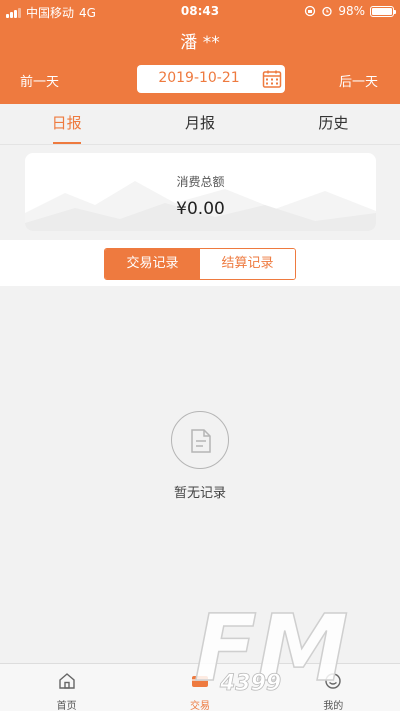  Describe the element at coordinates (200, 43) in the screenshot. I see `page-title: 潘 **` at that location.